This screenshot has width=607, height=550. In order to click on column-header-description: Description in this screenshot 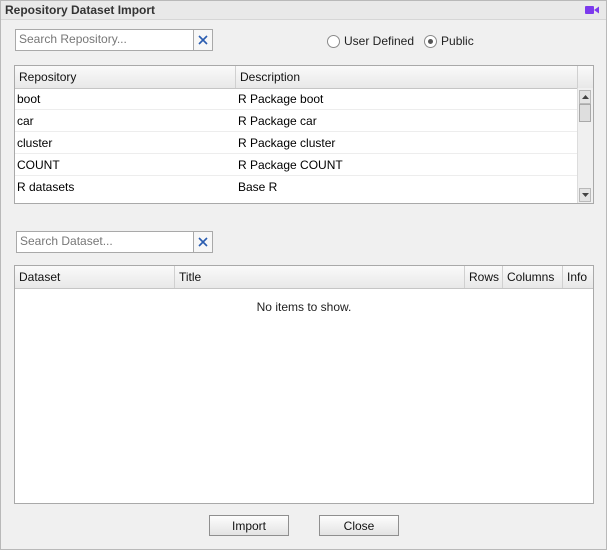, I will do `click(407, 77)`.